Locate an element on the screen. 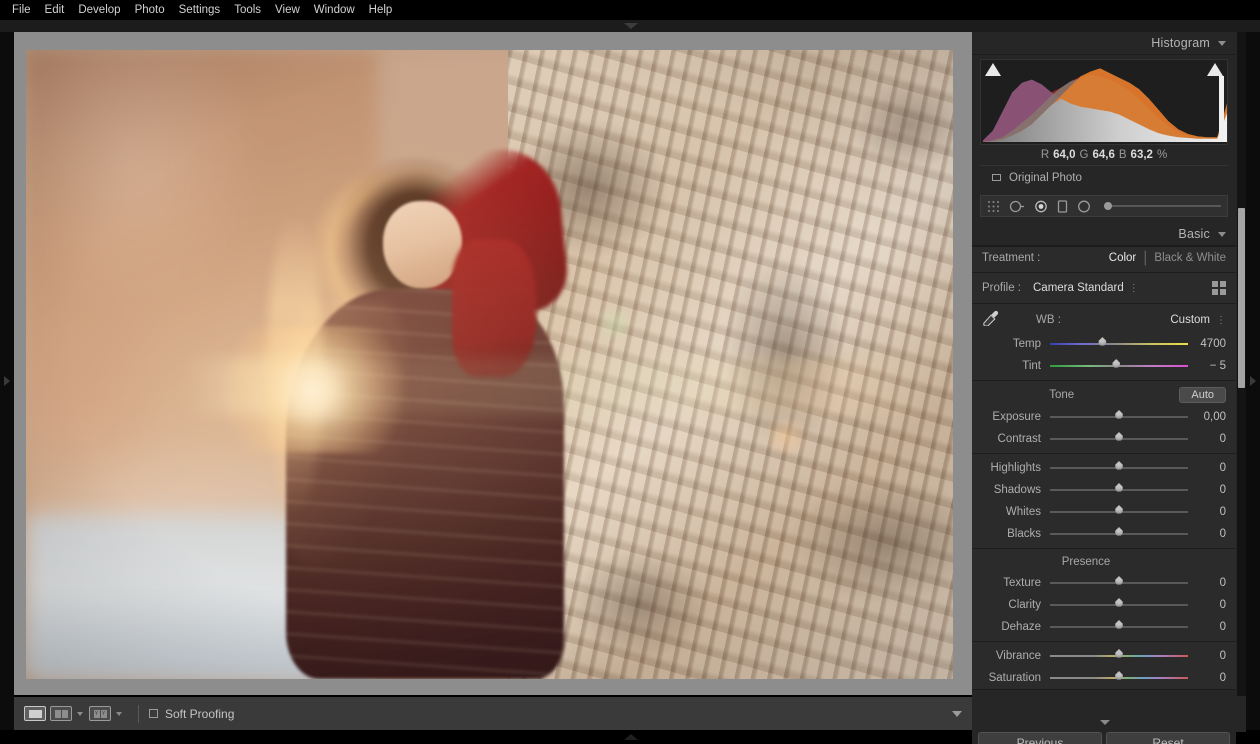  slider-vibrance is located at coordinates (1119, 656).